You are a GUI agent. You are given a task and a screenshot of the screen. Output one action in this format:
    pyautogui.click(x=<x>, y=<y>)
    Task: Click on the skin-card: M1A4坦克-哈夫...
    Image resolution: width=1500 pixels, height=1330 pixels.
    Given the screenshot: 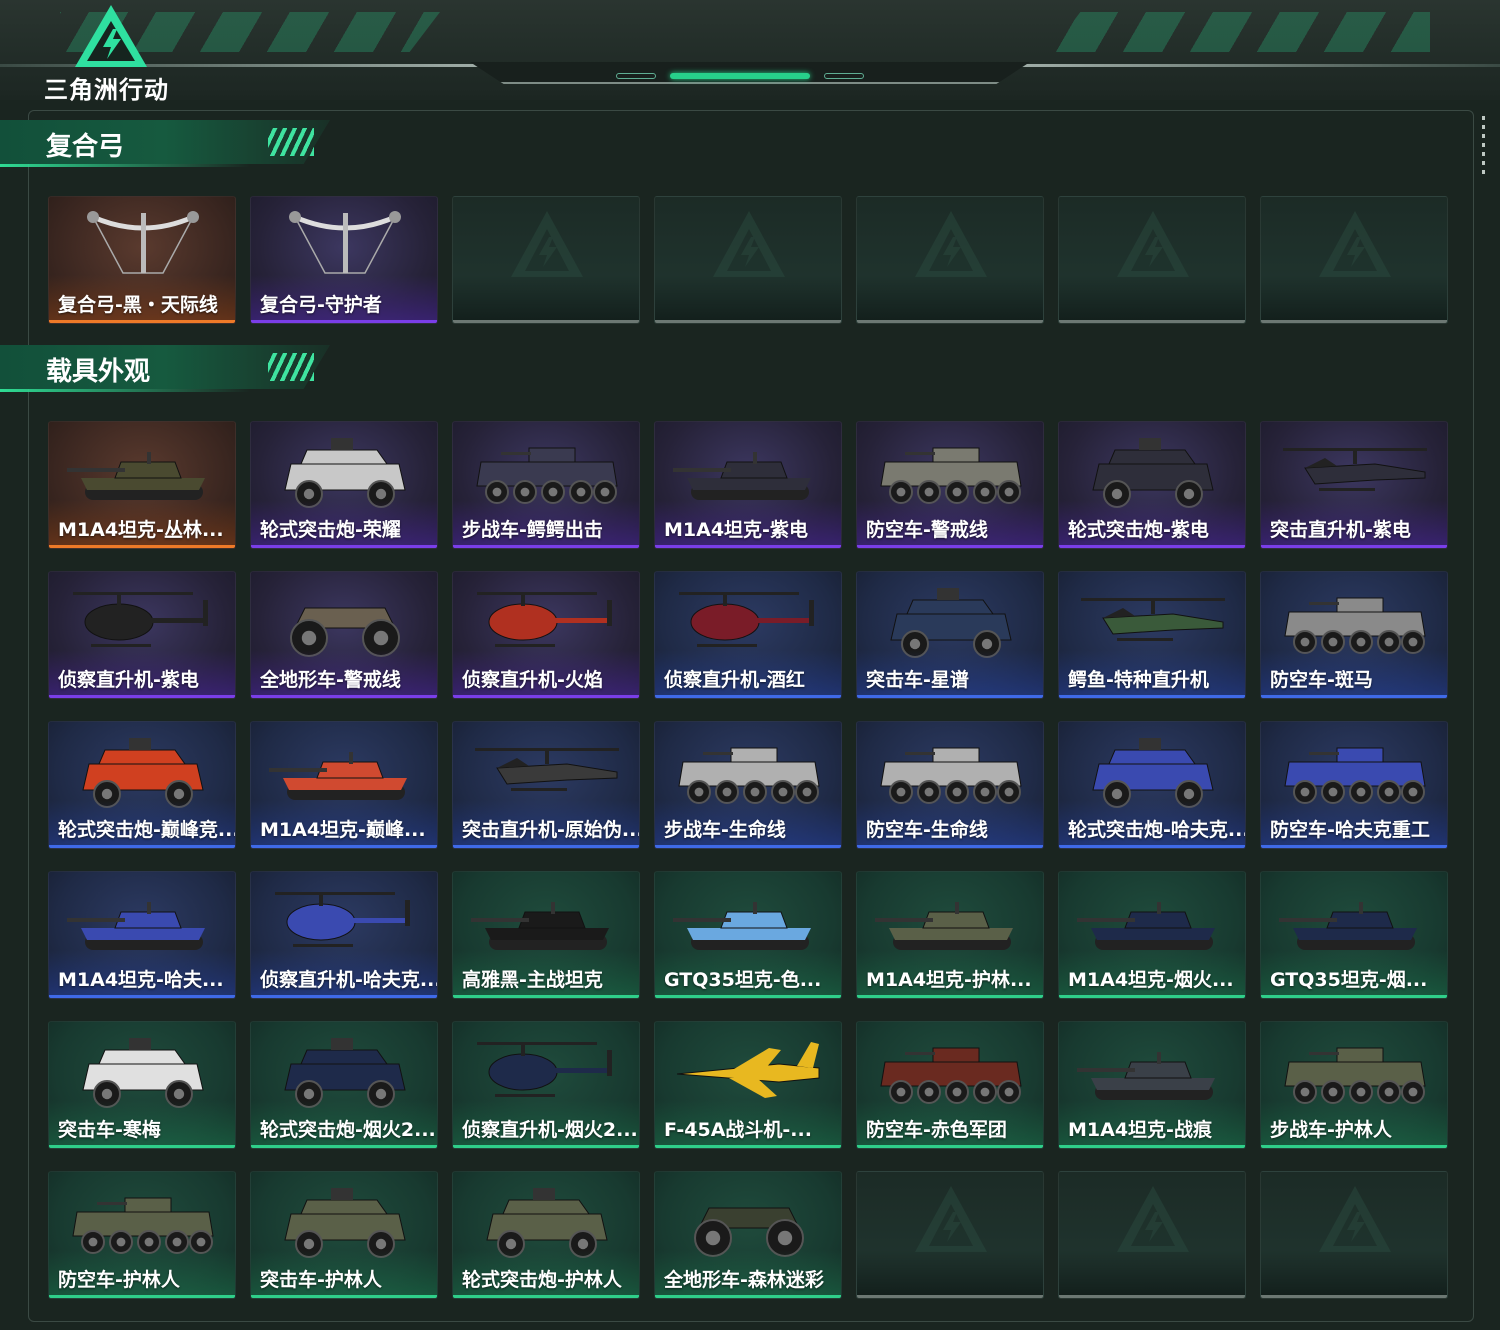 What is the action you would take?
    pyautogui.click(x=142, y=935)
    